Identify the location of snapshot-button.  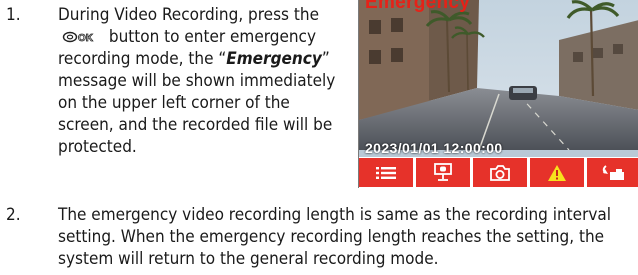
(500, 172).